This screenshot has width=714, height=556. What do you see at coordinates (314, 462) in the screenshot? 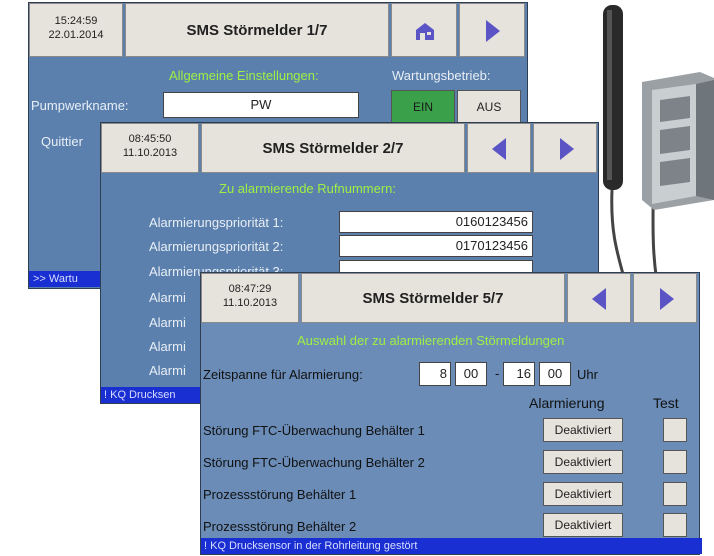
I see `fault-label: Störung FTC-Überwachung Behälter 2` at bounding box center [314, 462].